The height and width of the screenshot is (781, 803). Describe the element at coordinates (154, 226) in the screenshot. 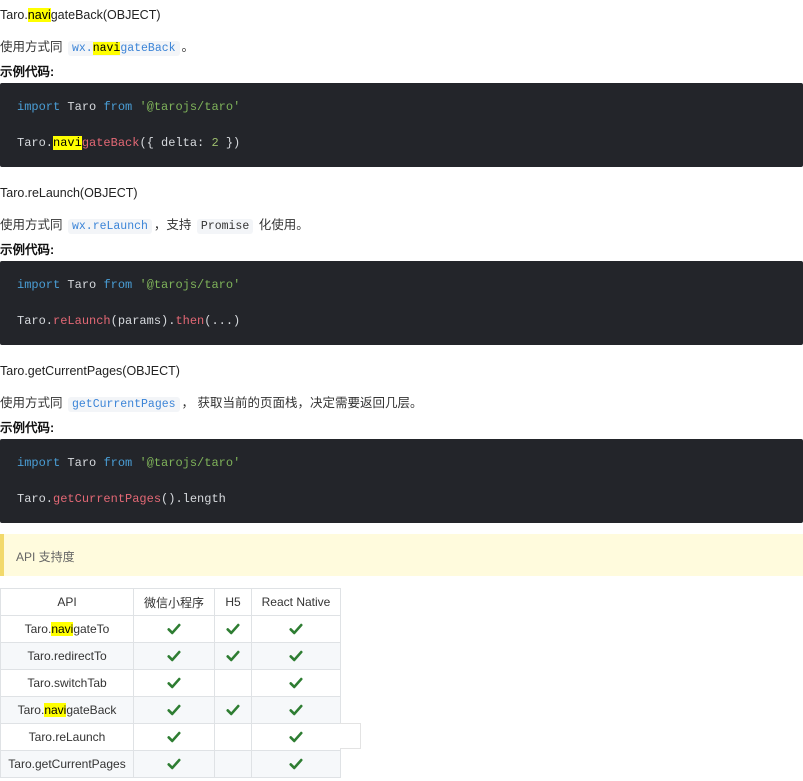

I see `section-description-relaunch: 使用方式同 wx.reLaunch ，支持 Promise 化使用。` at that location.